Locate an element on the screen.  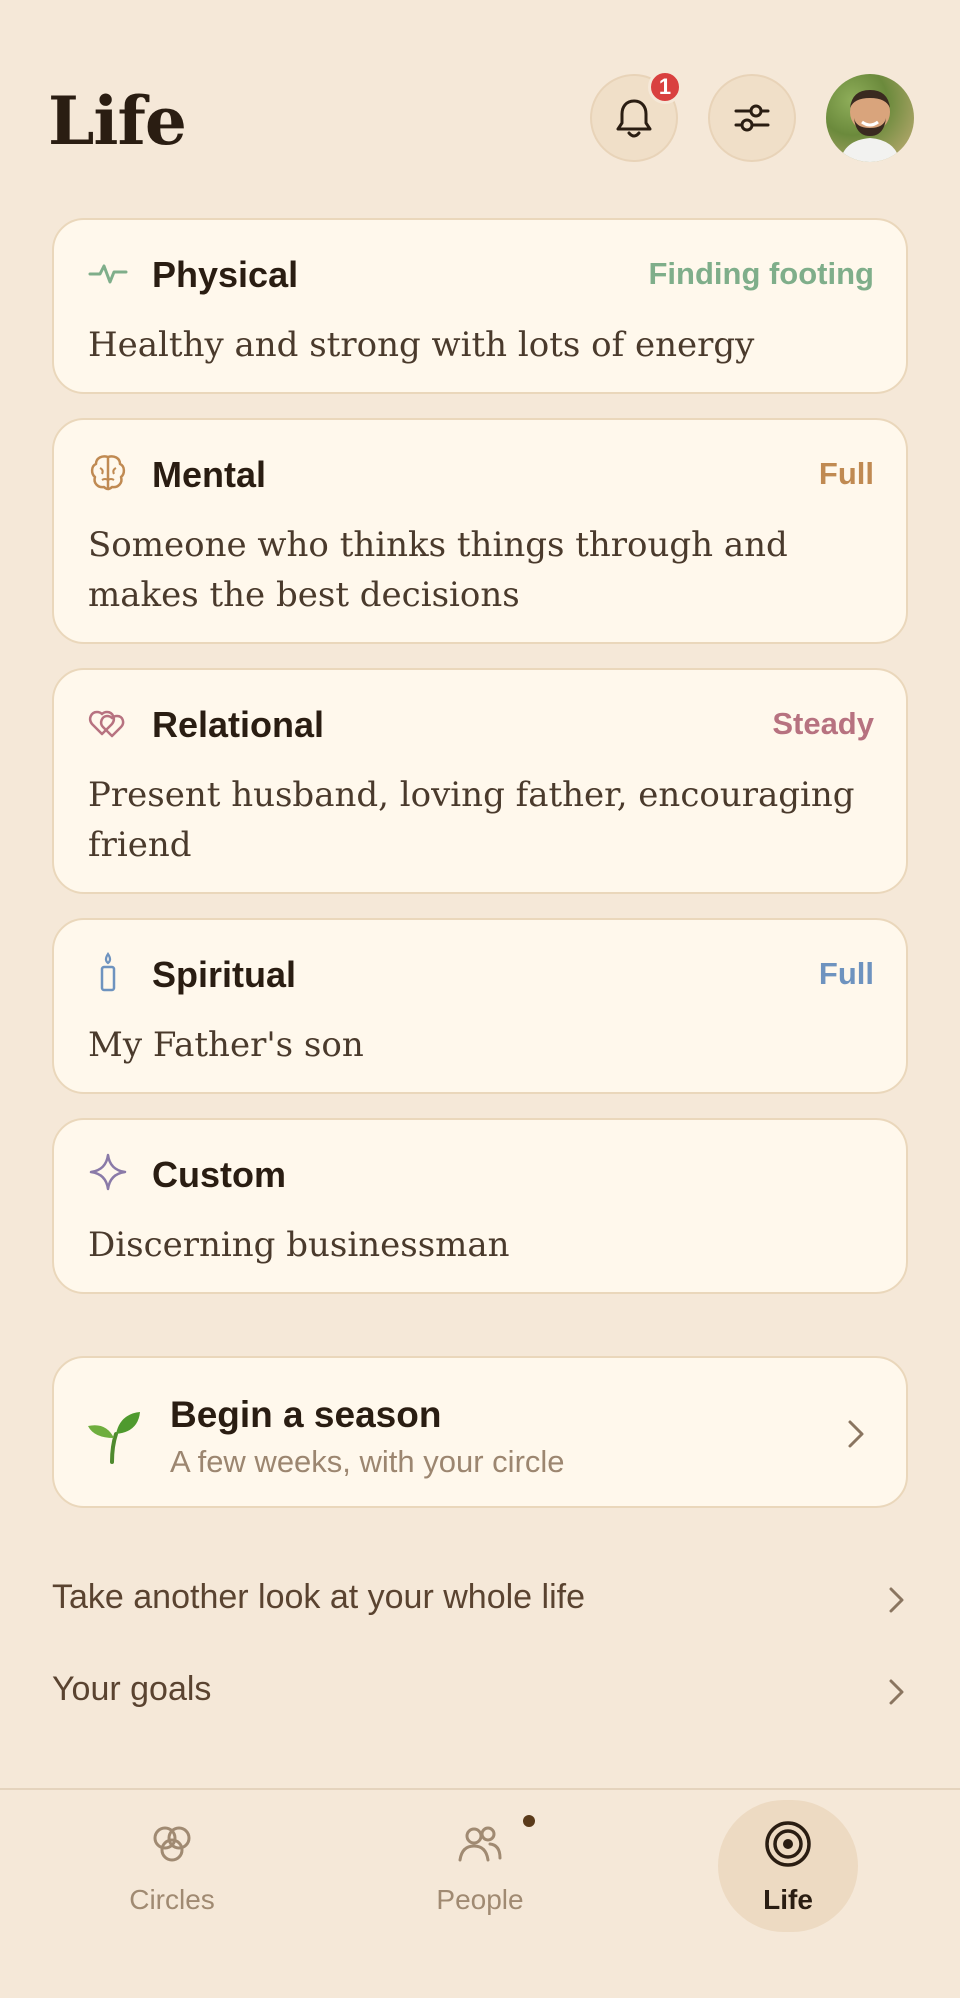
filters-button is located at coordinates (752, 118).